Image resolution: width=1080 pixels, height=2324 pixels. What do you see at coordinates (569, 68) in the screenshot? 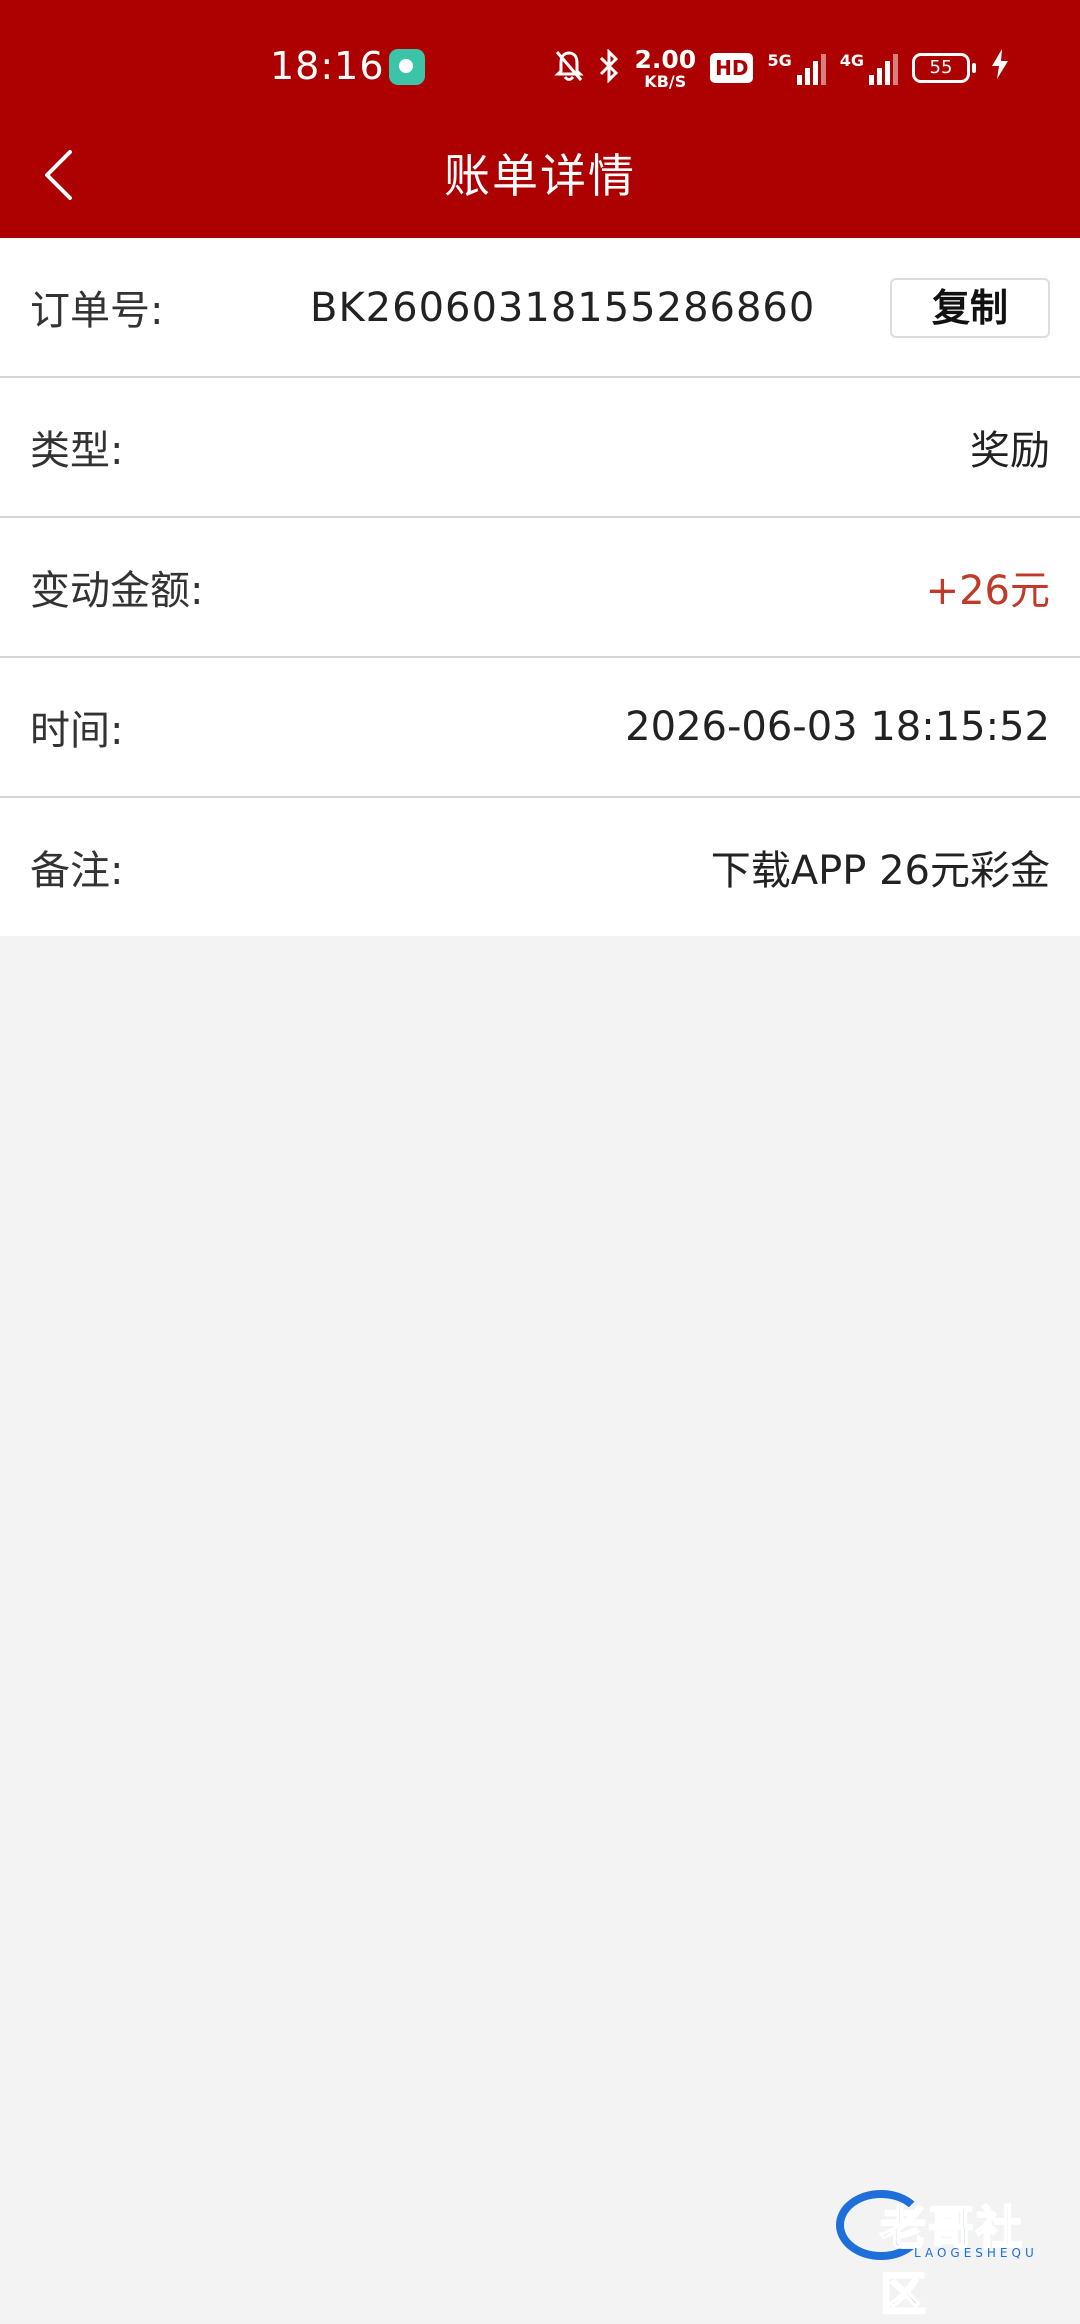
I see `mute-bell-icon` at bounding box center [569, 68].